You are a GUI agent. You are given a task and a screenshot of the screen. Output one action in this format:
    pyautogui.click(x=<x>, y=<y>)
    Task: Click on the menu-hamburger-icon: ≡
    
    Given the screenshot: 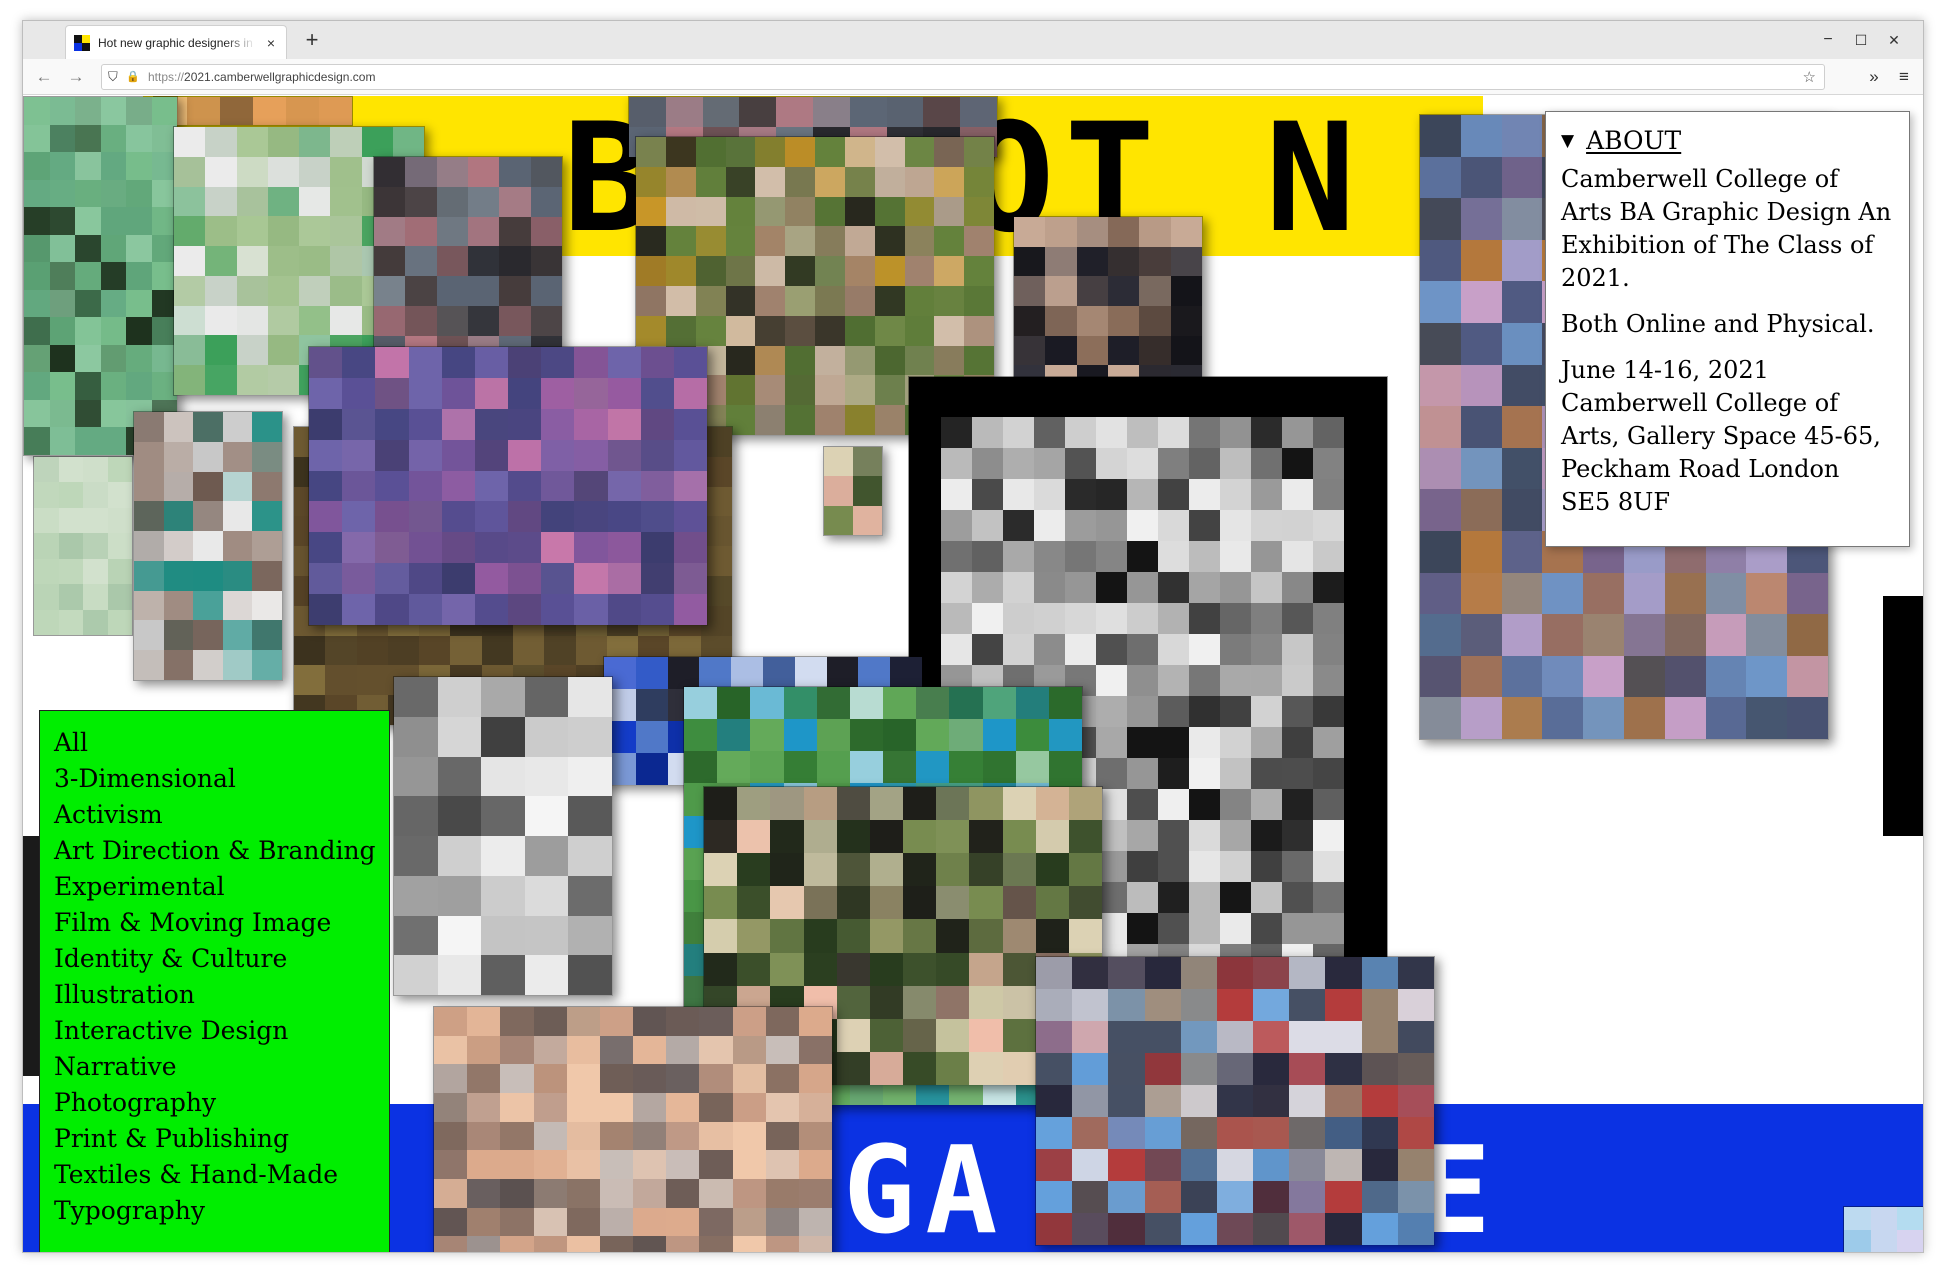 What is the action you would take?
    pyautogui.click(x=1904, y=77)
    